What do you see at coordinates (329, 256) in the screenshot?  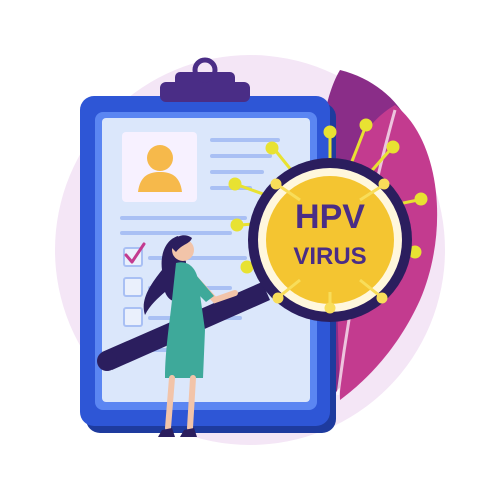 I see `virus-label-virus: VIRUS` at bounding box center [329, 256].